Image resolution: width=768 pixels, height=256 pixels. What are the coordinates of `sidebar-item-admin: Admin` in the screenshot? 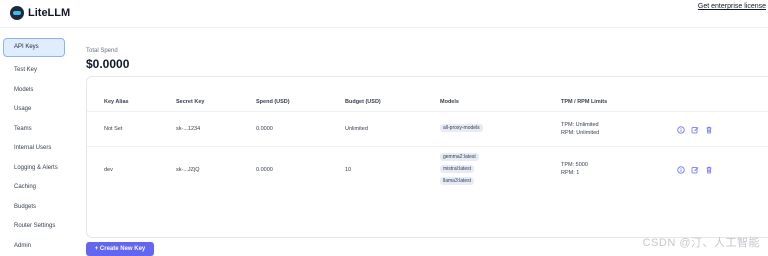 It's located at (35, 246).